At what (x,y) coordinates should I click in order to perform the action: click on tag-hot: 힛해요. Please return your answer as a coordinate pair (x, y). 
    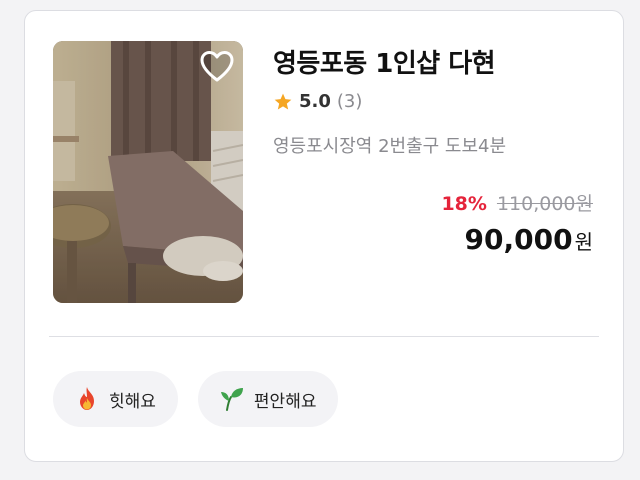
    Looking at the image, I should click on (115, 399).